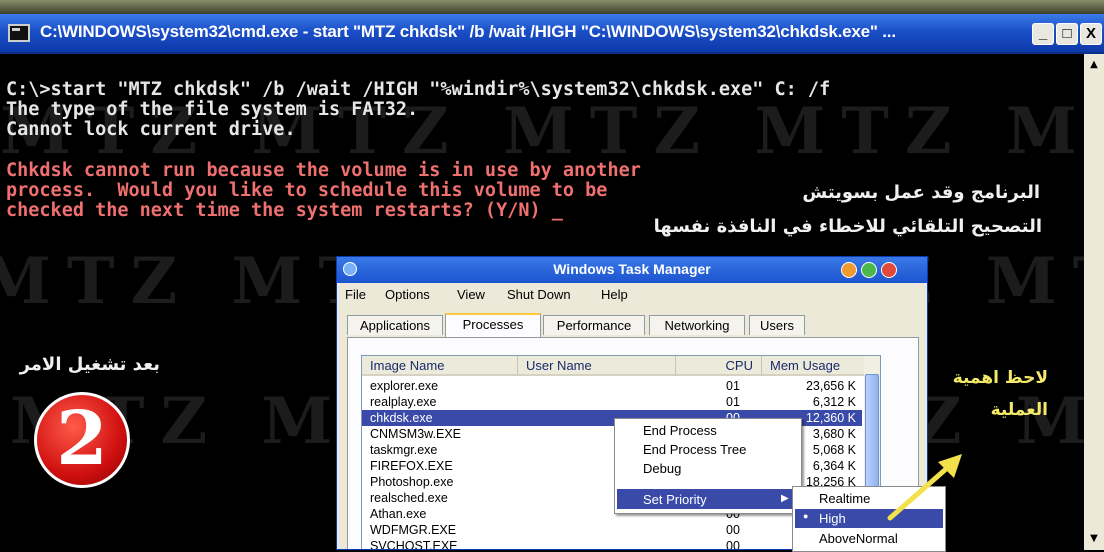  I want to click on table-row: WDFMGR.EXE 00, so click(612, 530).